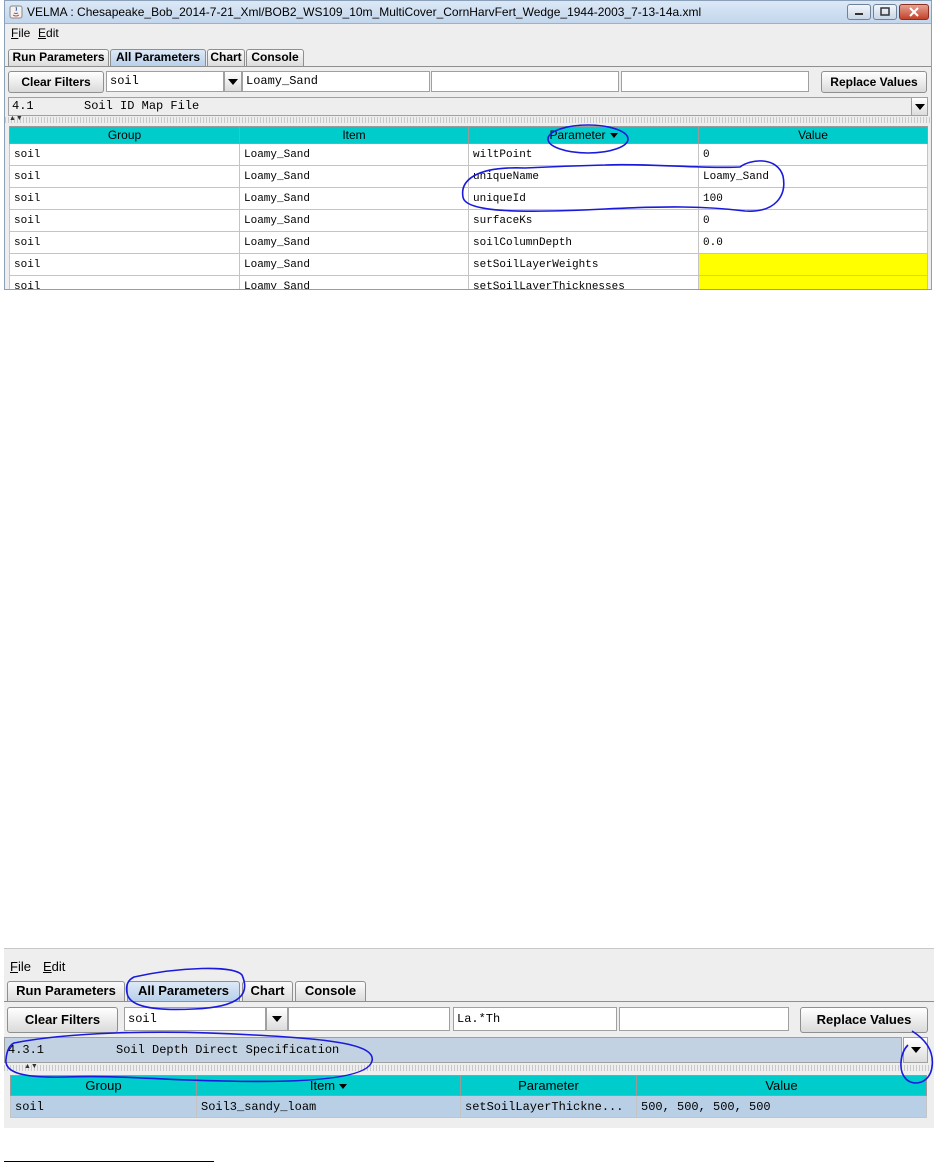 The image size is (936, 1164). I want to click on parameter-filter-field: La.*Th, so click(535, 1019).